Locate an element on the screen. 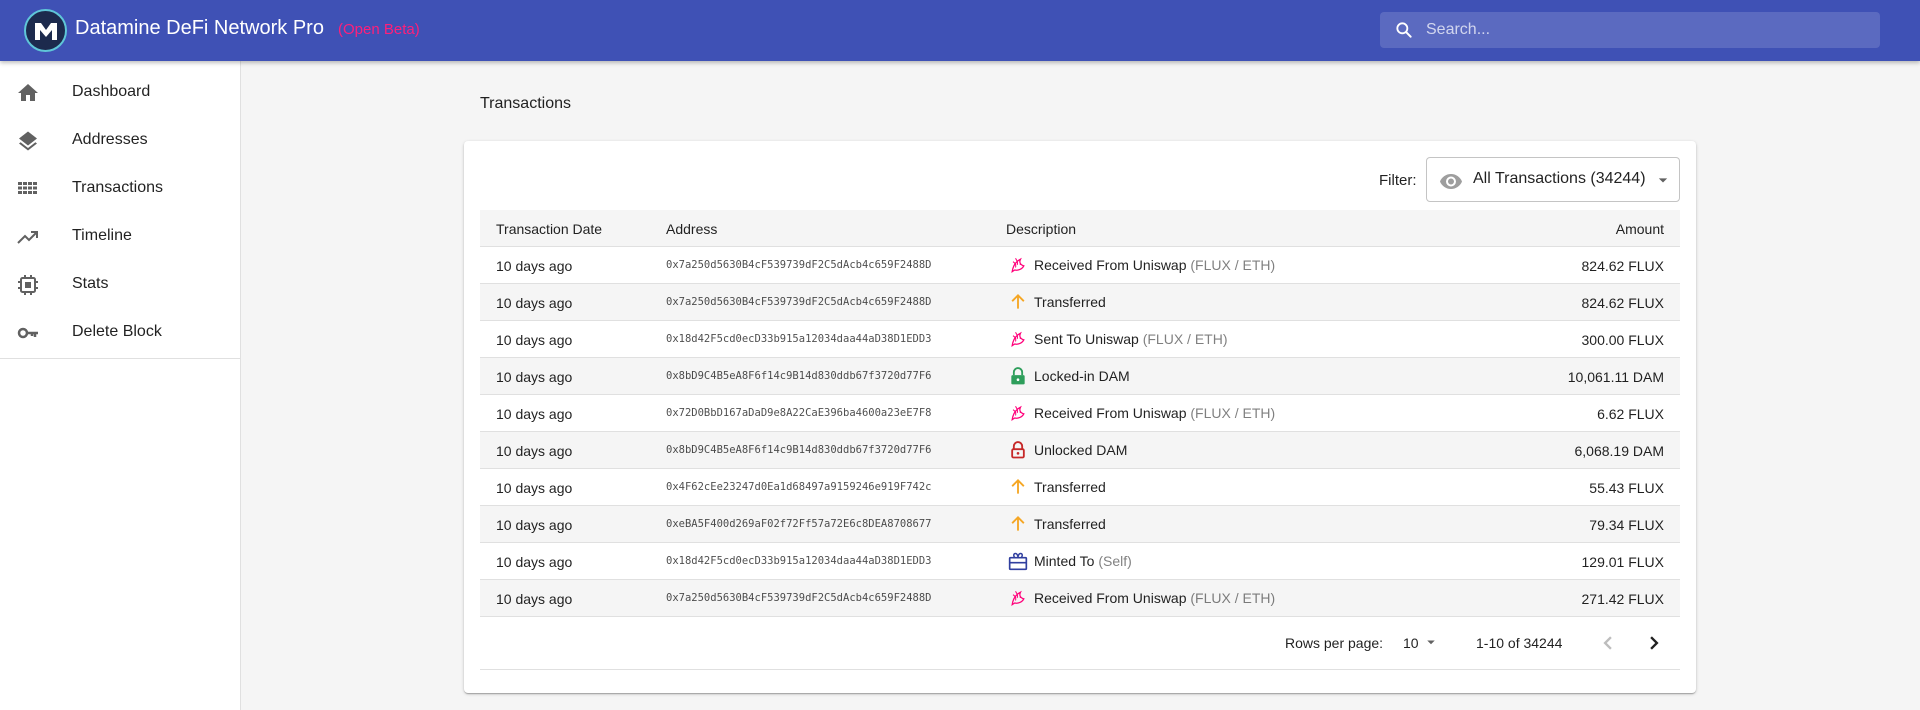 The width and height of the screenshot is (1920, 710). row-amount: 79.34 FLUX is located at coordinates (1626, 525).